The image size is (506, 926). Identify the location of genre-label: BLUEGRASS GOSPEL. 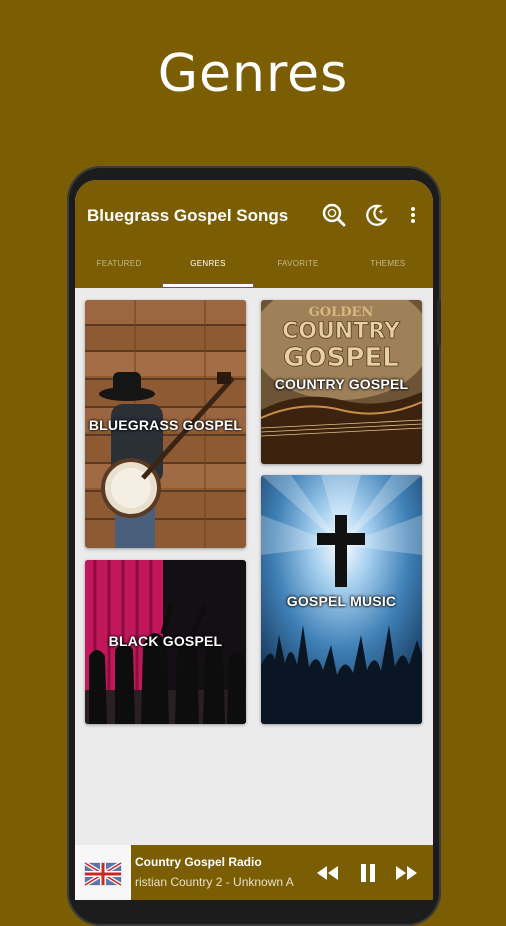
(165, 425).